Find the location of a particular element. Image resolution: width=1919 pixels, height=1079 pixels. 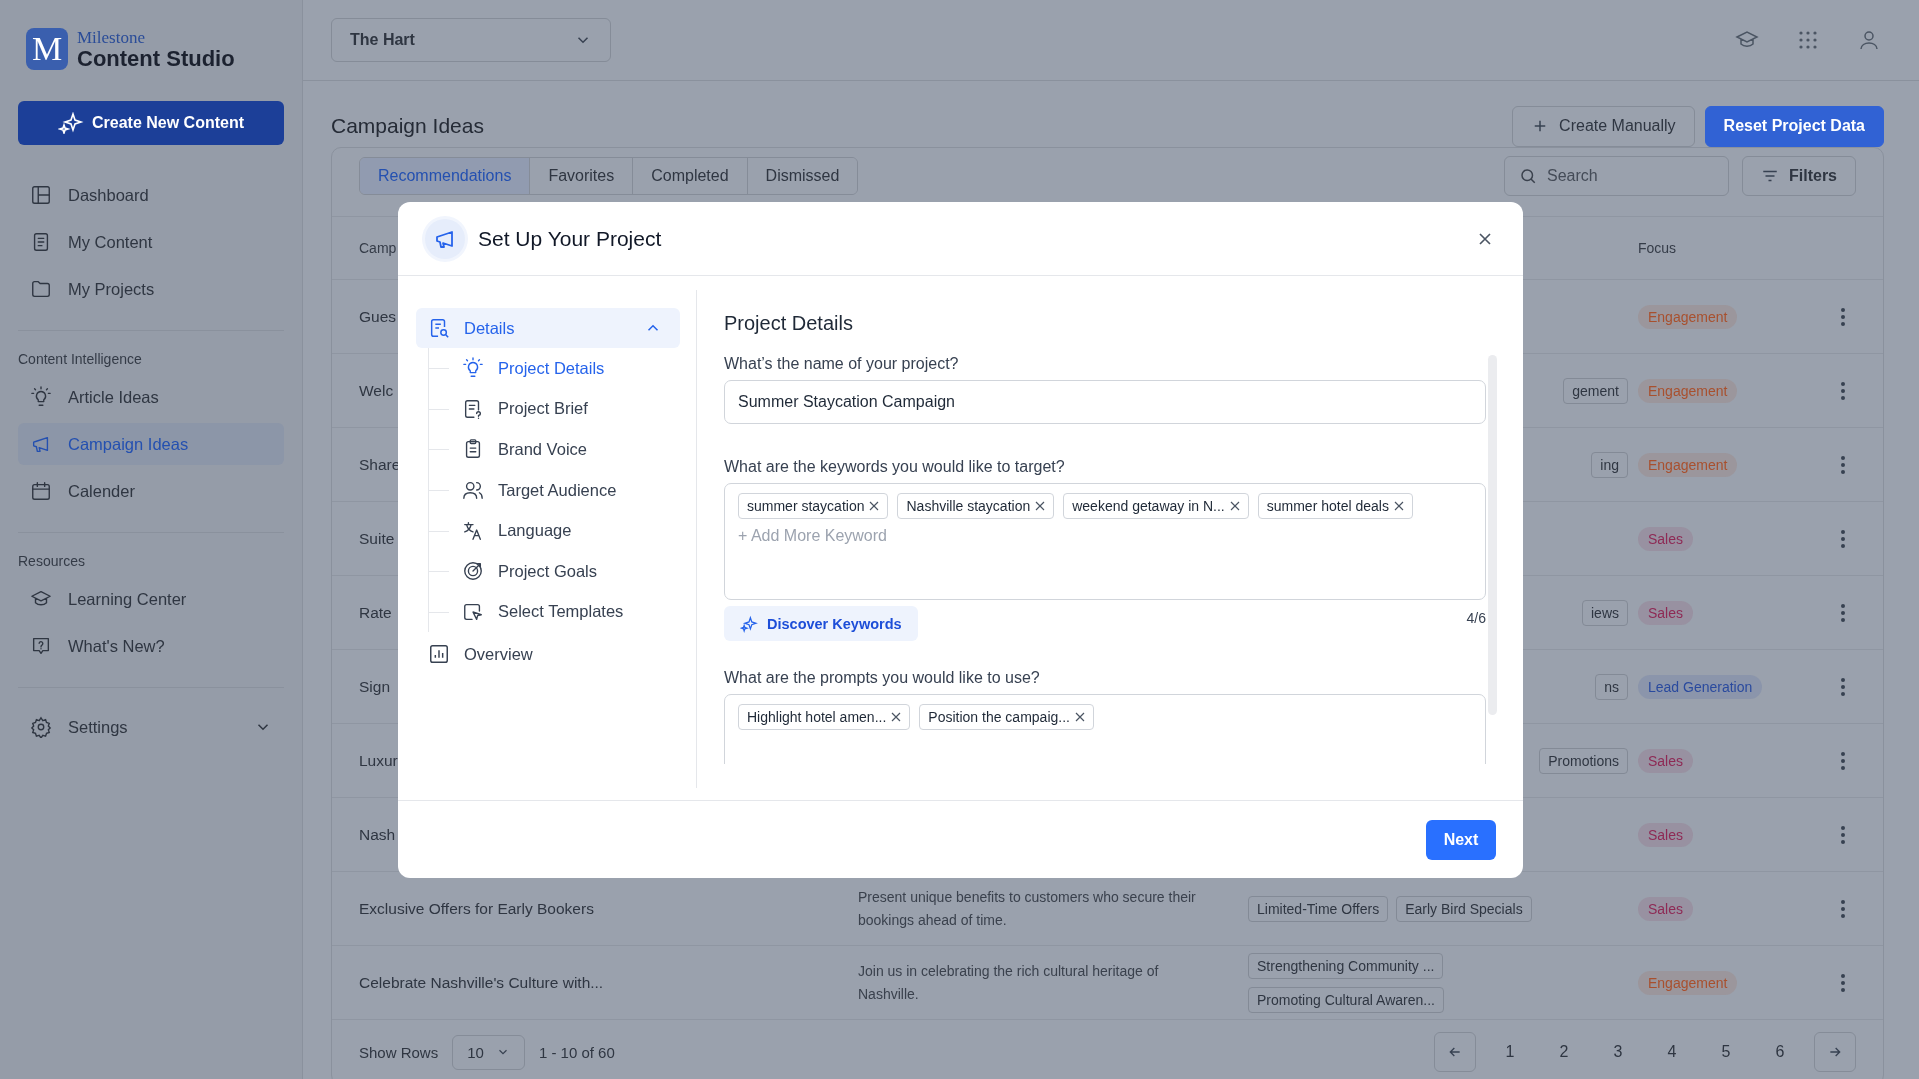

filters-button: Filters is located at coordinates (1799, 176).